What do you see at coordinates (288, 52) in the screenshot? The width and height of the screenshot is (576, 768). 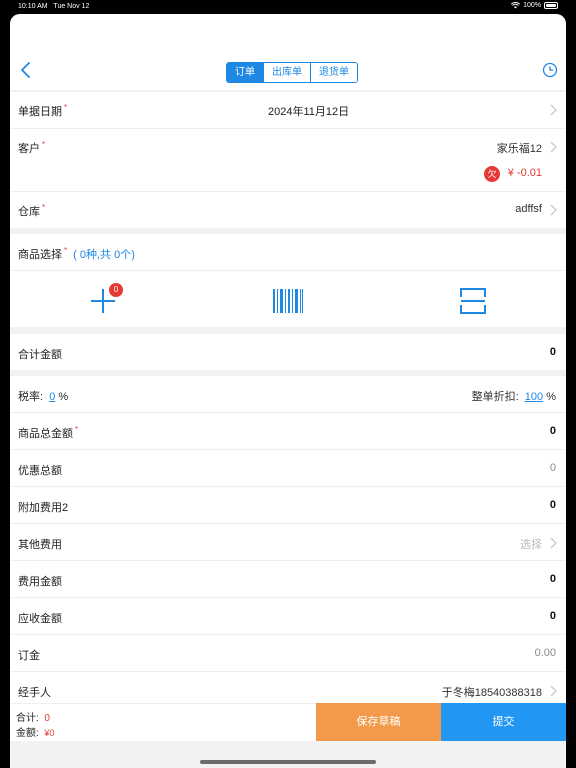 I see `nav-bar: 订单 出库单 退货单` at bounding box center [288, 52].